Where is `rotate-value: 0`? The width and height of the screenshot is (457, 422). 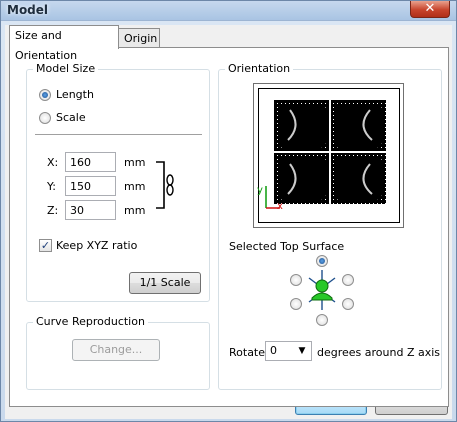
rotate-value: 0 is located at coordinates (273, 350).